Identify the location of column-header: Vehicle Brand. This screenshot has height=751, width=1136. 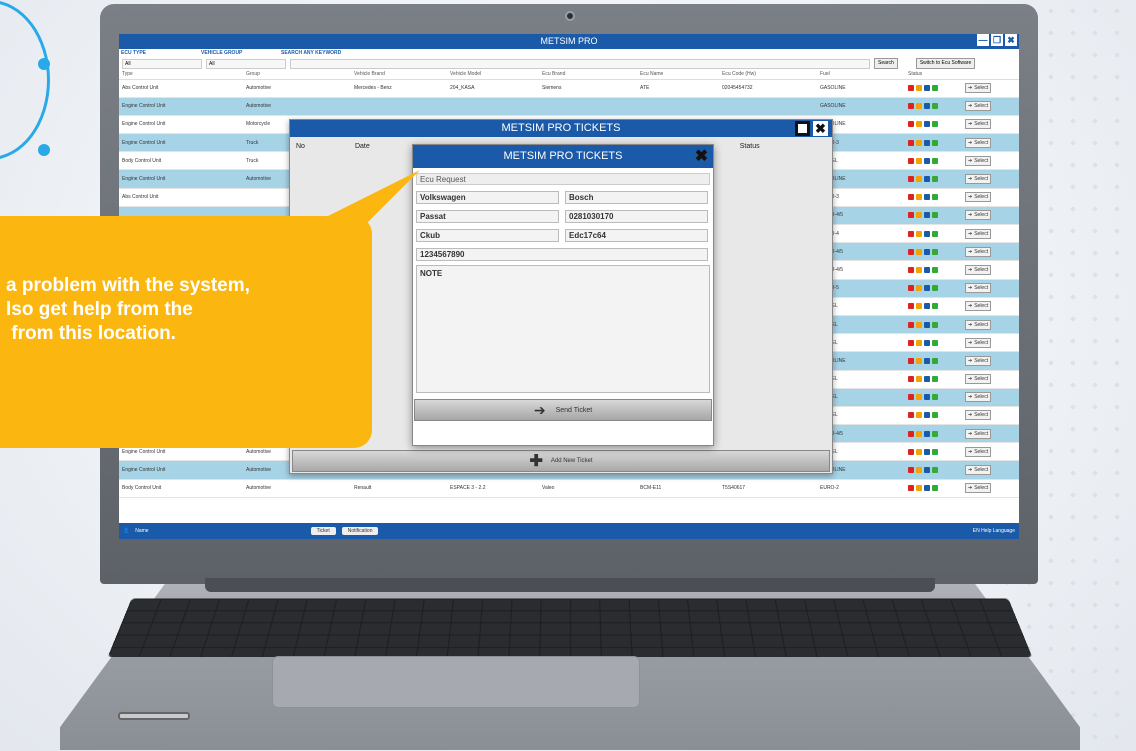
(399, 75).